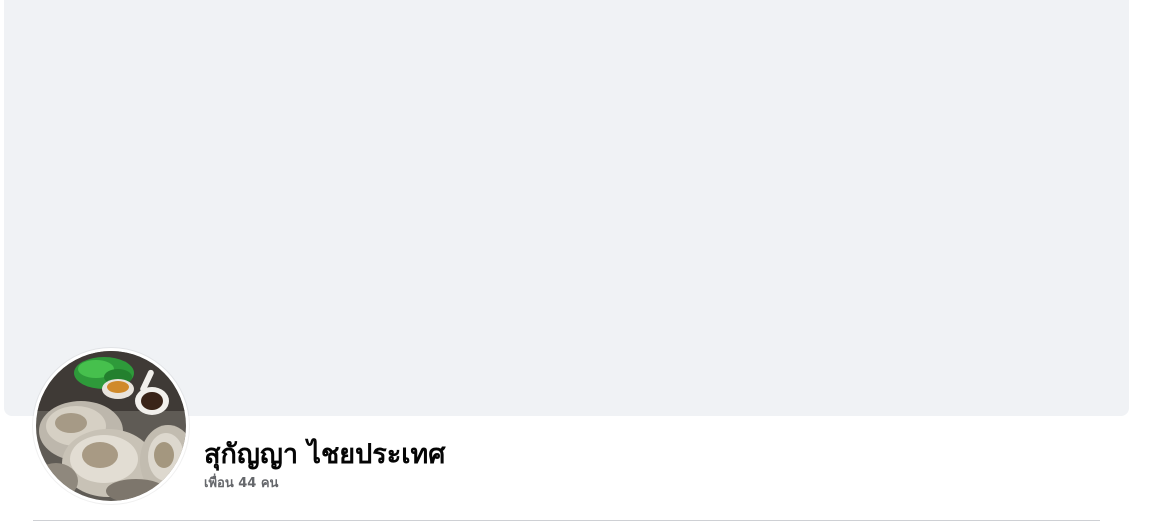 This screenshot has height=525, width=1161. I want to click on profile-picture, so click(111, 426).